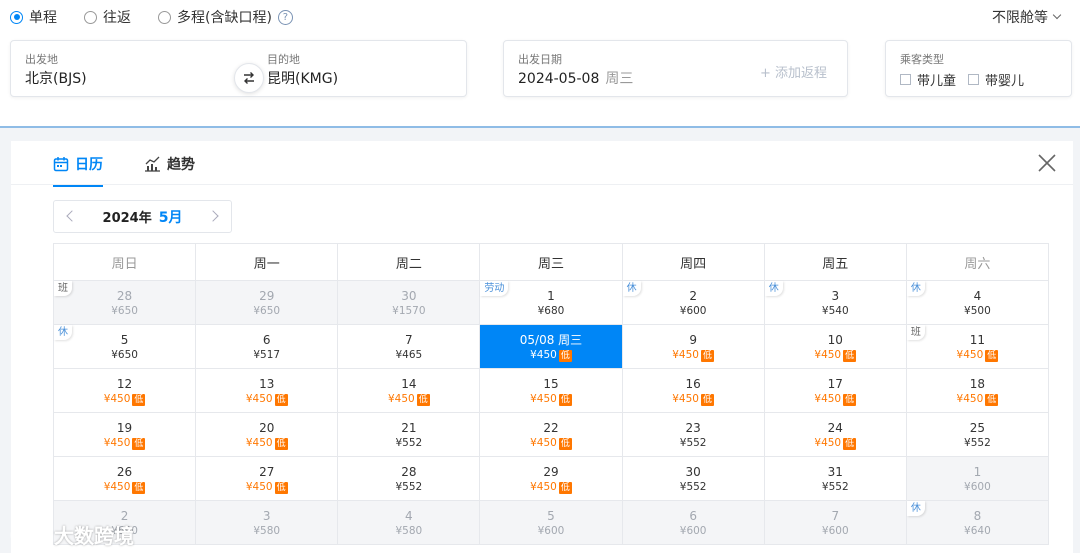 This screenshot has height=553, width=1080. What do you see at coordinates (551, 303) in the screenshot?
I see `calendar-day: 劳动 1 ¥680` at bounding box center [551, 303].